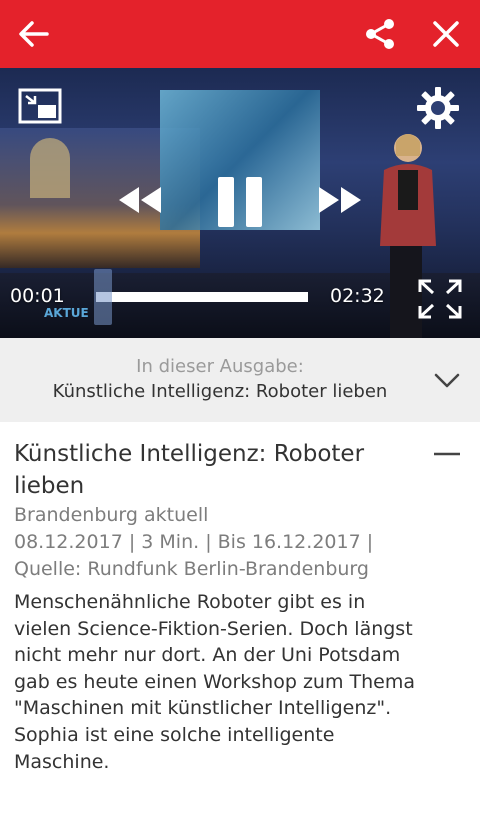  What do you see at coordinates (189, 470) in the screenshot?
I see `clip-title: Künstliche Intelligenz: Roboter lieben` at bounding box center [189, 470].